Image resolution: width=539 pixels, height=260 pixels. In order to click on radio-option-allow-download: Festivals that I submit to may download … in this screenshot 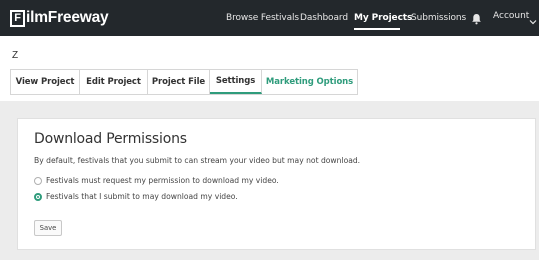, I will do `click(136, 196)`.